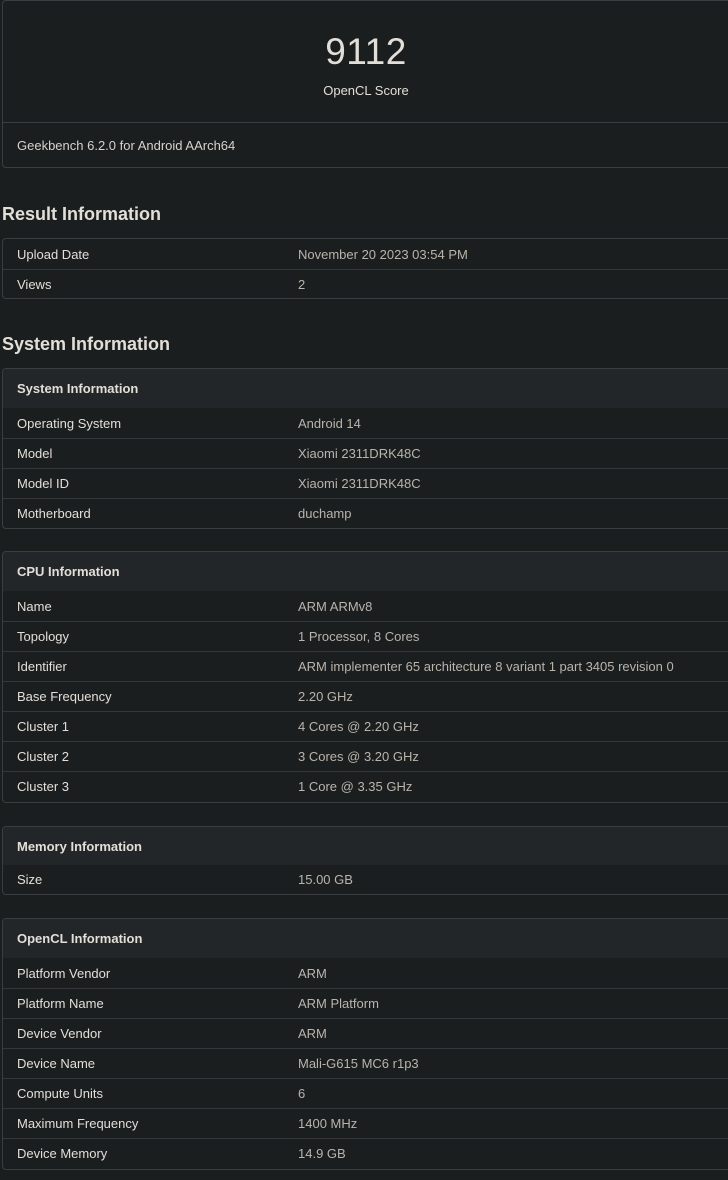 The image size is (728, 1180). What do you see at coordinates (365, 846) in the screenshot?
I see `table-header: Memory Information` at bounding box center [365, 846].